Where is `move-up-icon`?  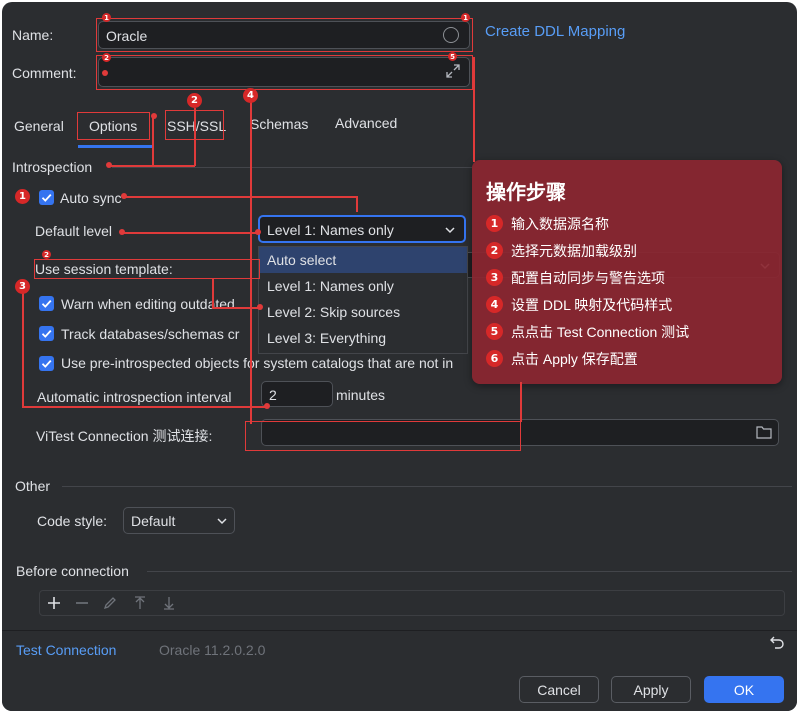
move-up-icon is located at coordinates (140, 604).